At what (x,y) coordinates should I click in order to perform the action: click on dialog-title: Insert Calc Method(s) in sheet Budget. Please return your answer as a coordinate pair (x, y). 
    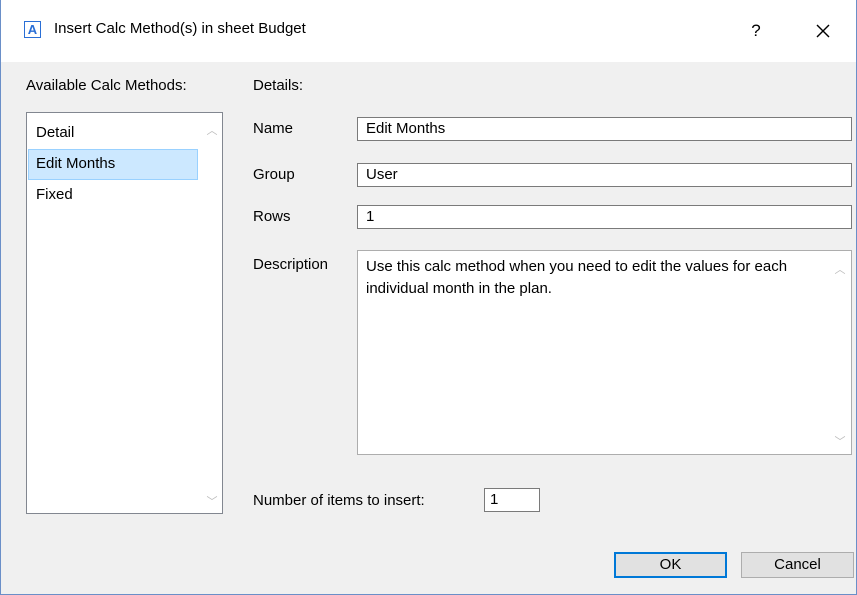
    Looking at the image, I should click on (180, 28).